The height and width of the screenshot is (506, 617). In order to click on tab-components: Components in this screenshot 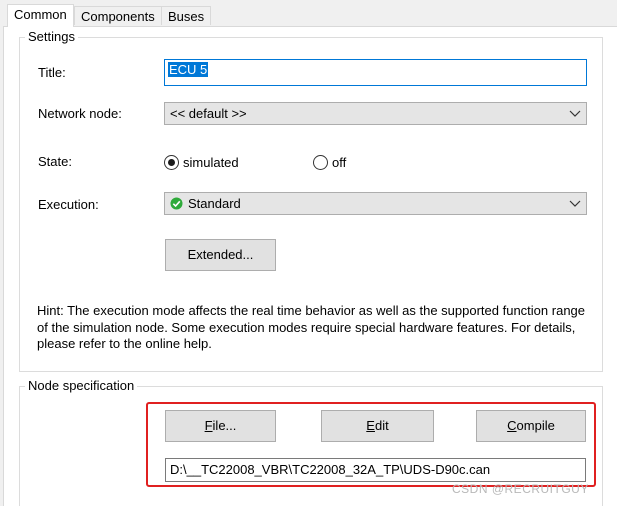, I will do `click(118, 15)`.